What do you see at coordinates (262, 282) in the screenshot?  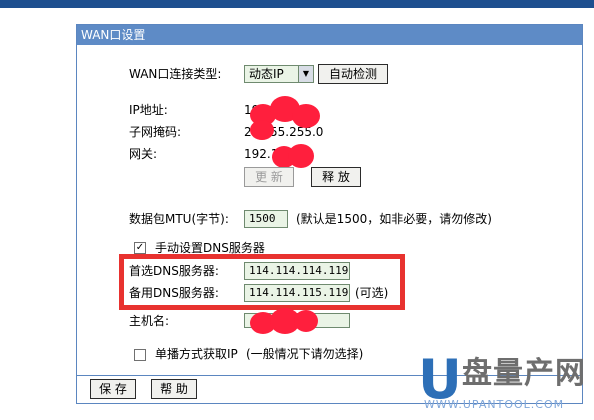 I see `dns-highlight-box` at bounding box center [262, 282].